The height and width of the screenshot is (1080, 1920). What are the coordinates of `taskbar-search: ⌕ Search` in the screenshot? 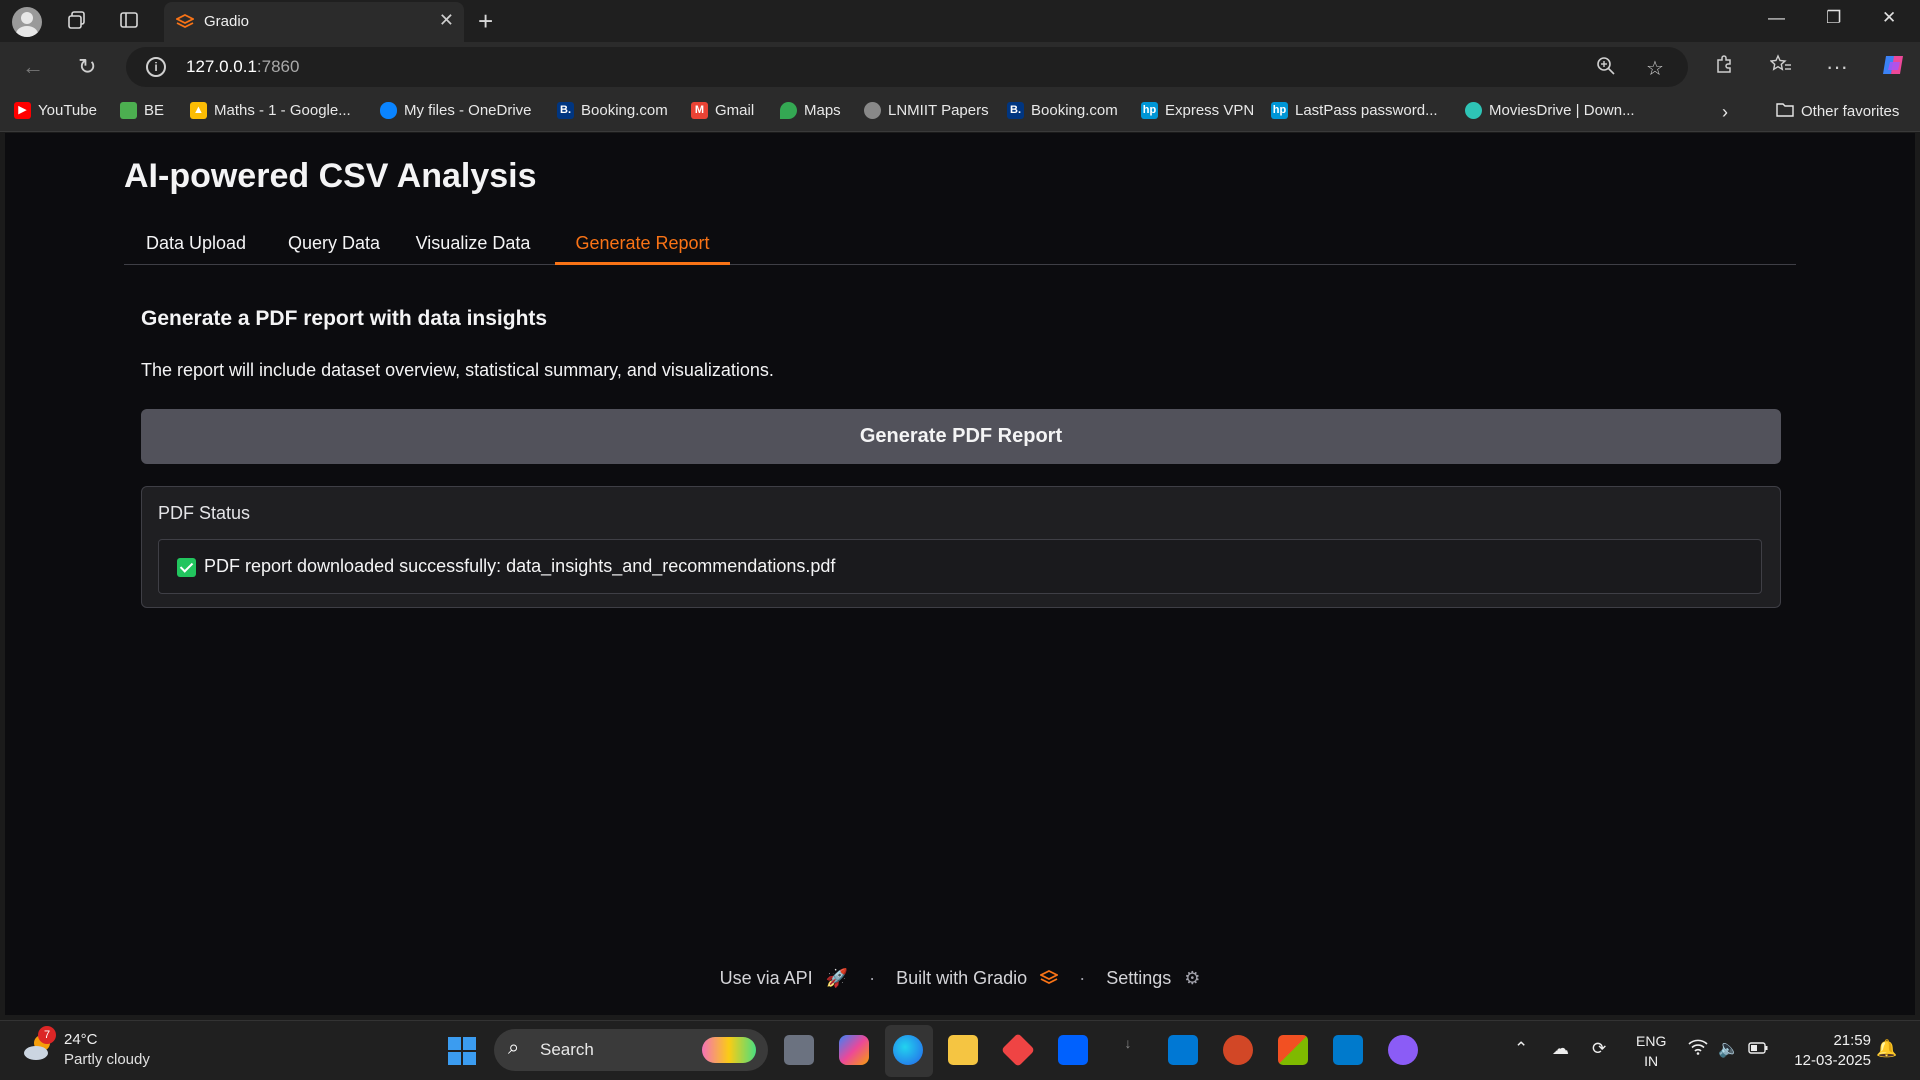 It's located at (631, 1050).